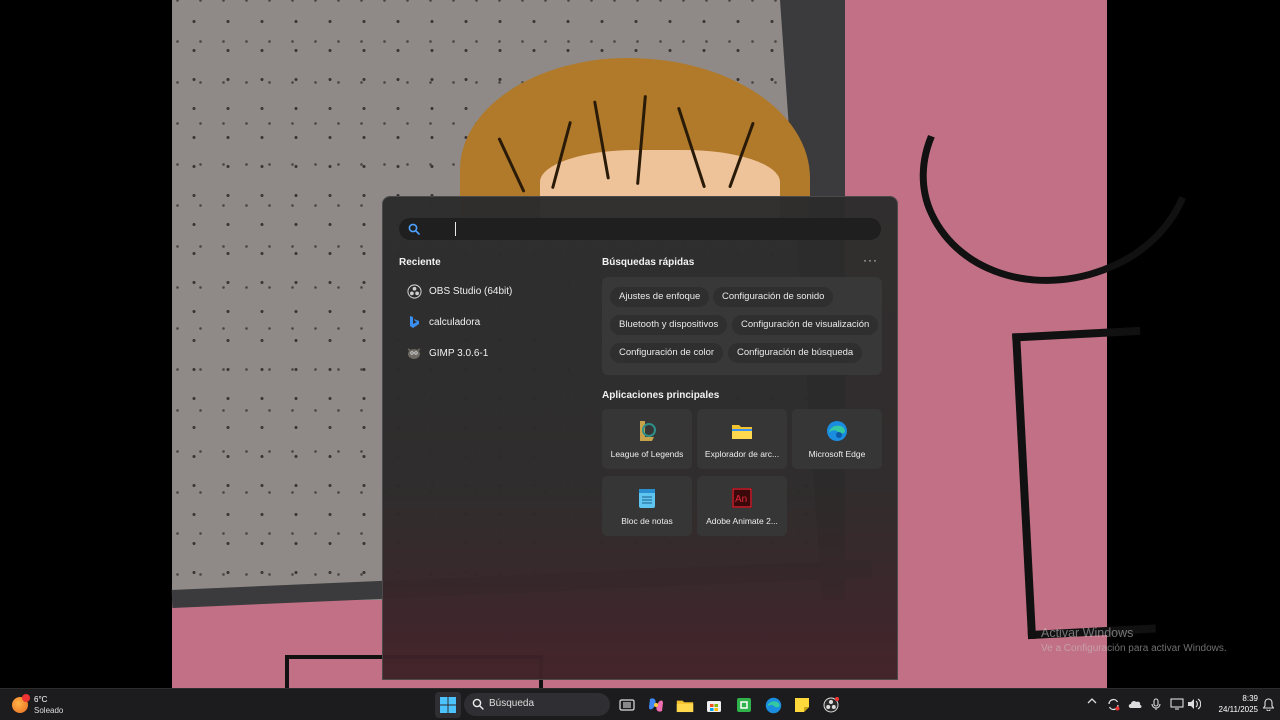  I want to click on taskbar-app-sticky-notes, so click(802, 705).